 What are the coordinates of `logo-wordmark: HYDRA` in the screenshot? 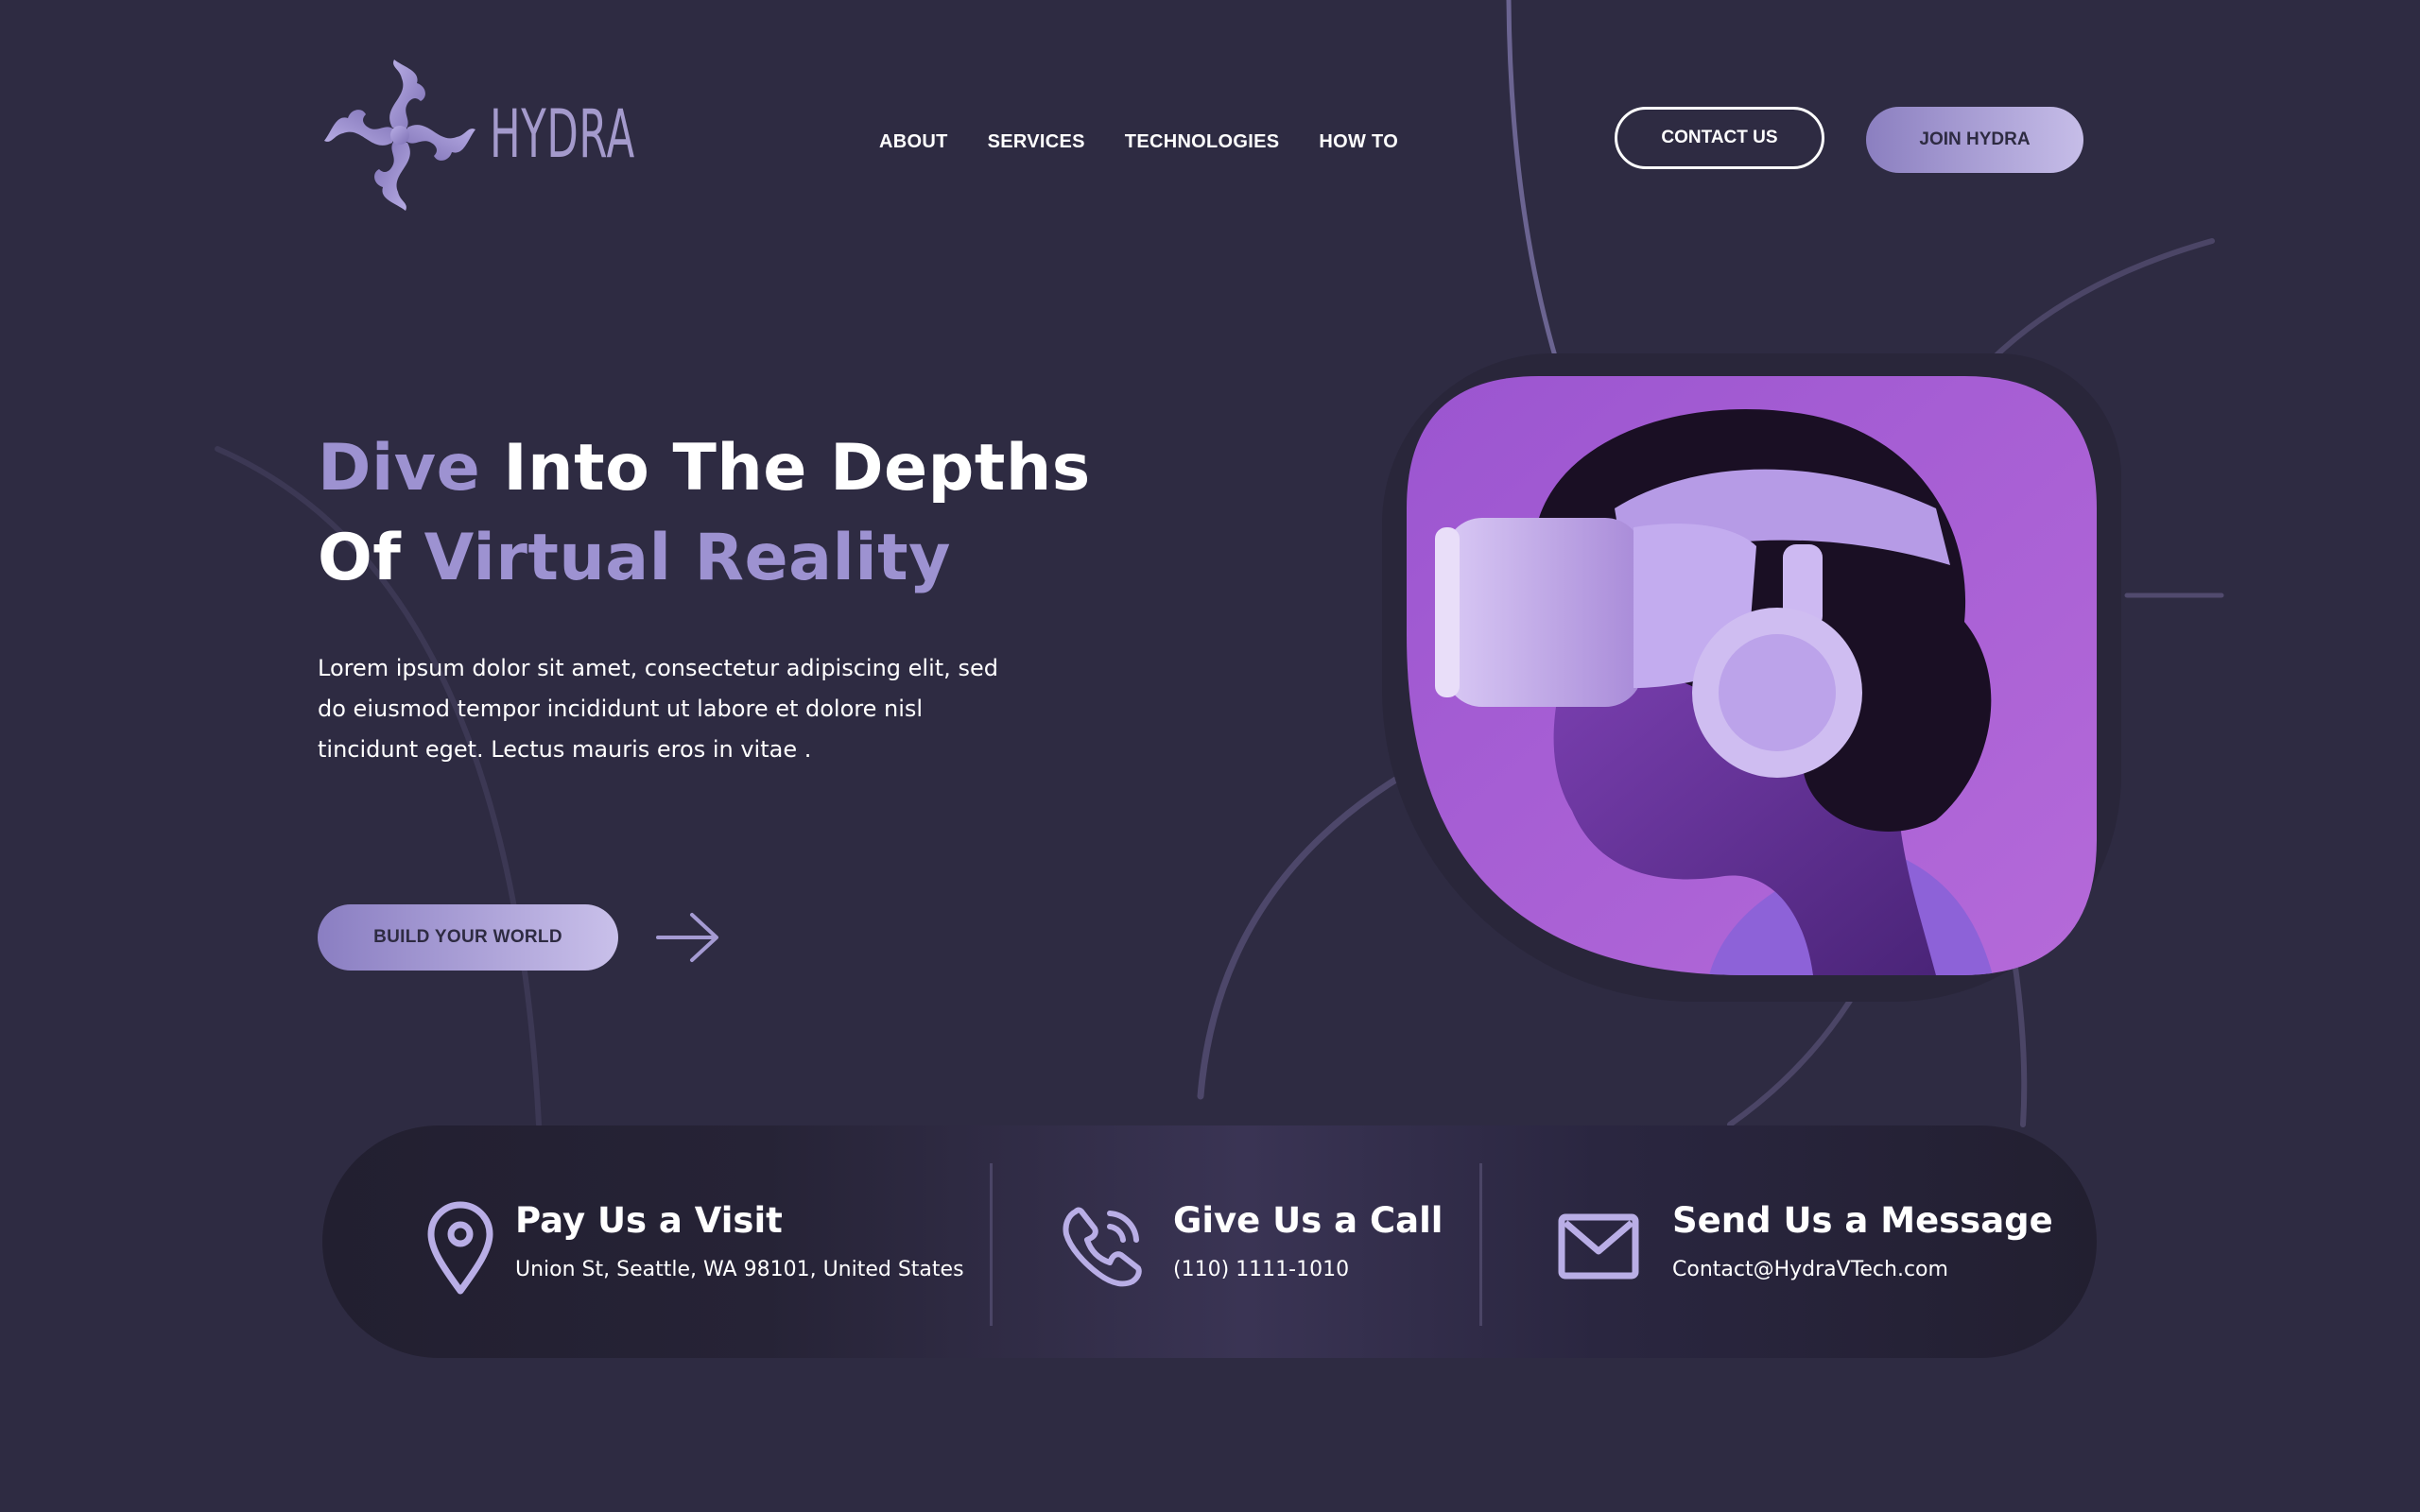 It's located at (562, 134).